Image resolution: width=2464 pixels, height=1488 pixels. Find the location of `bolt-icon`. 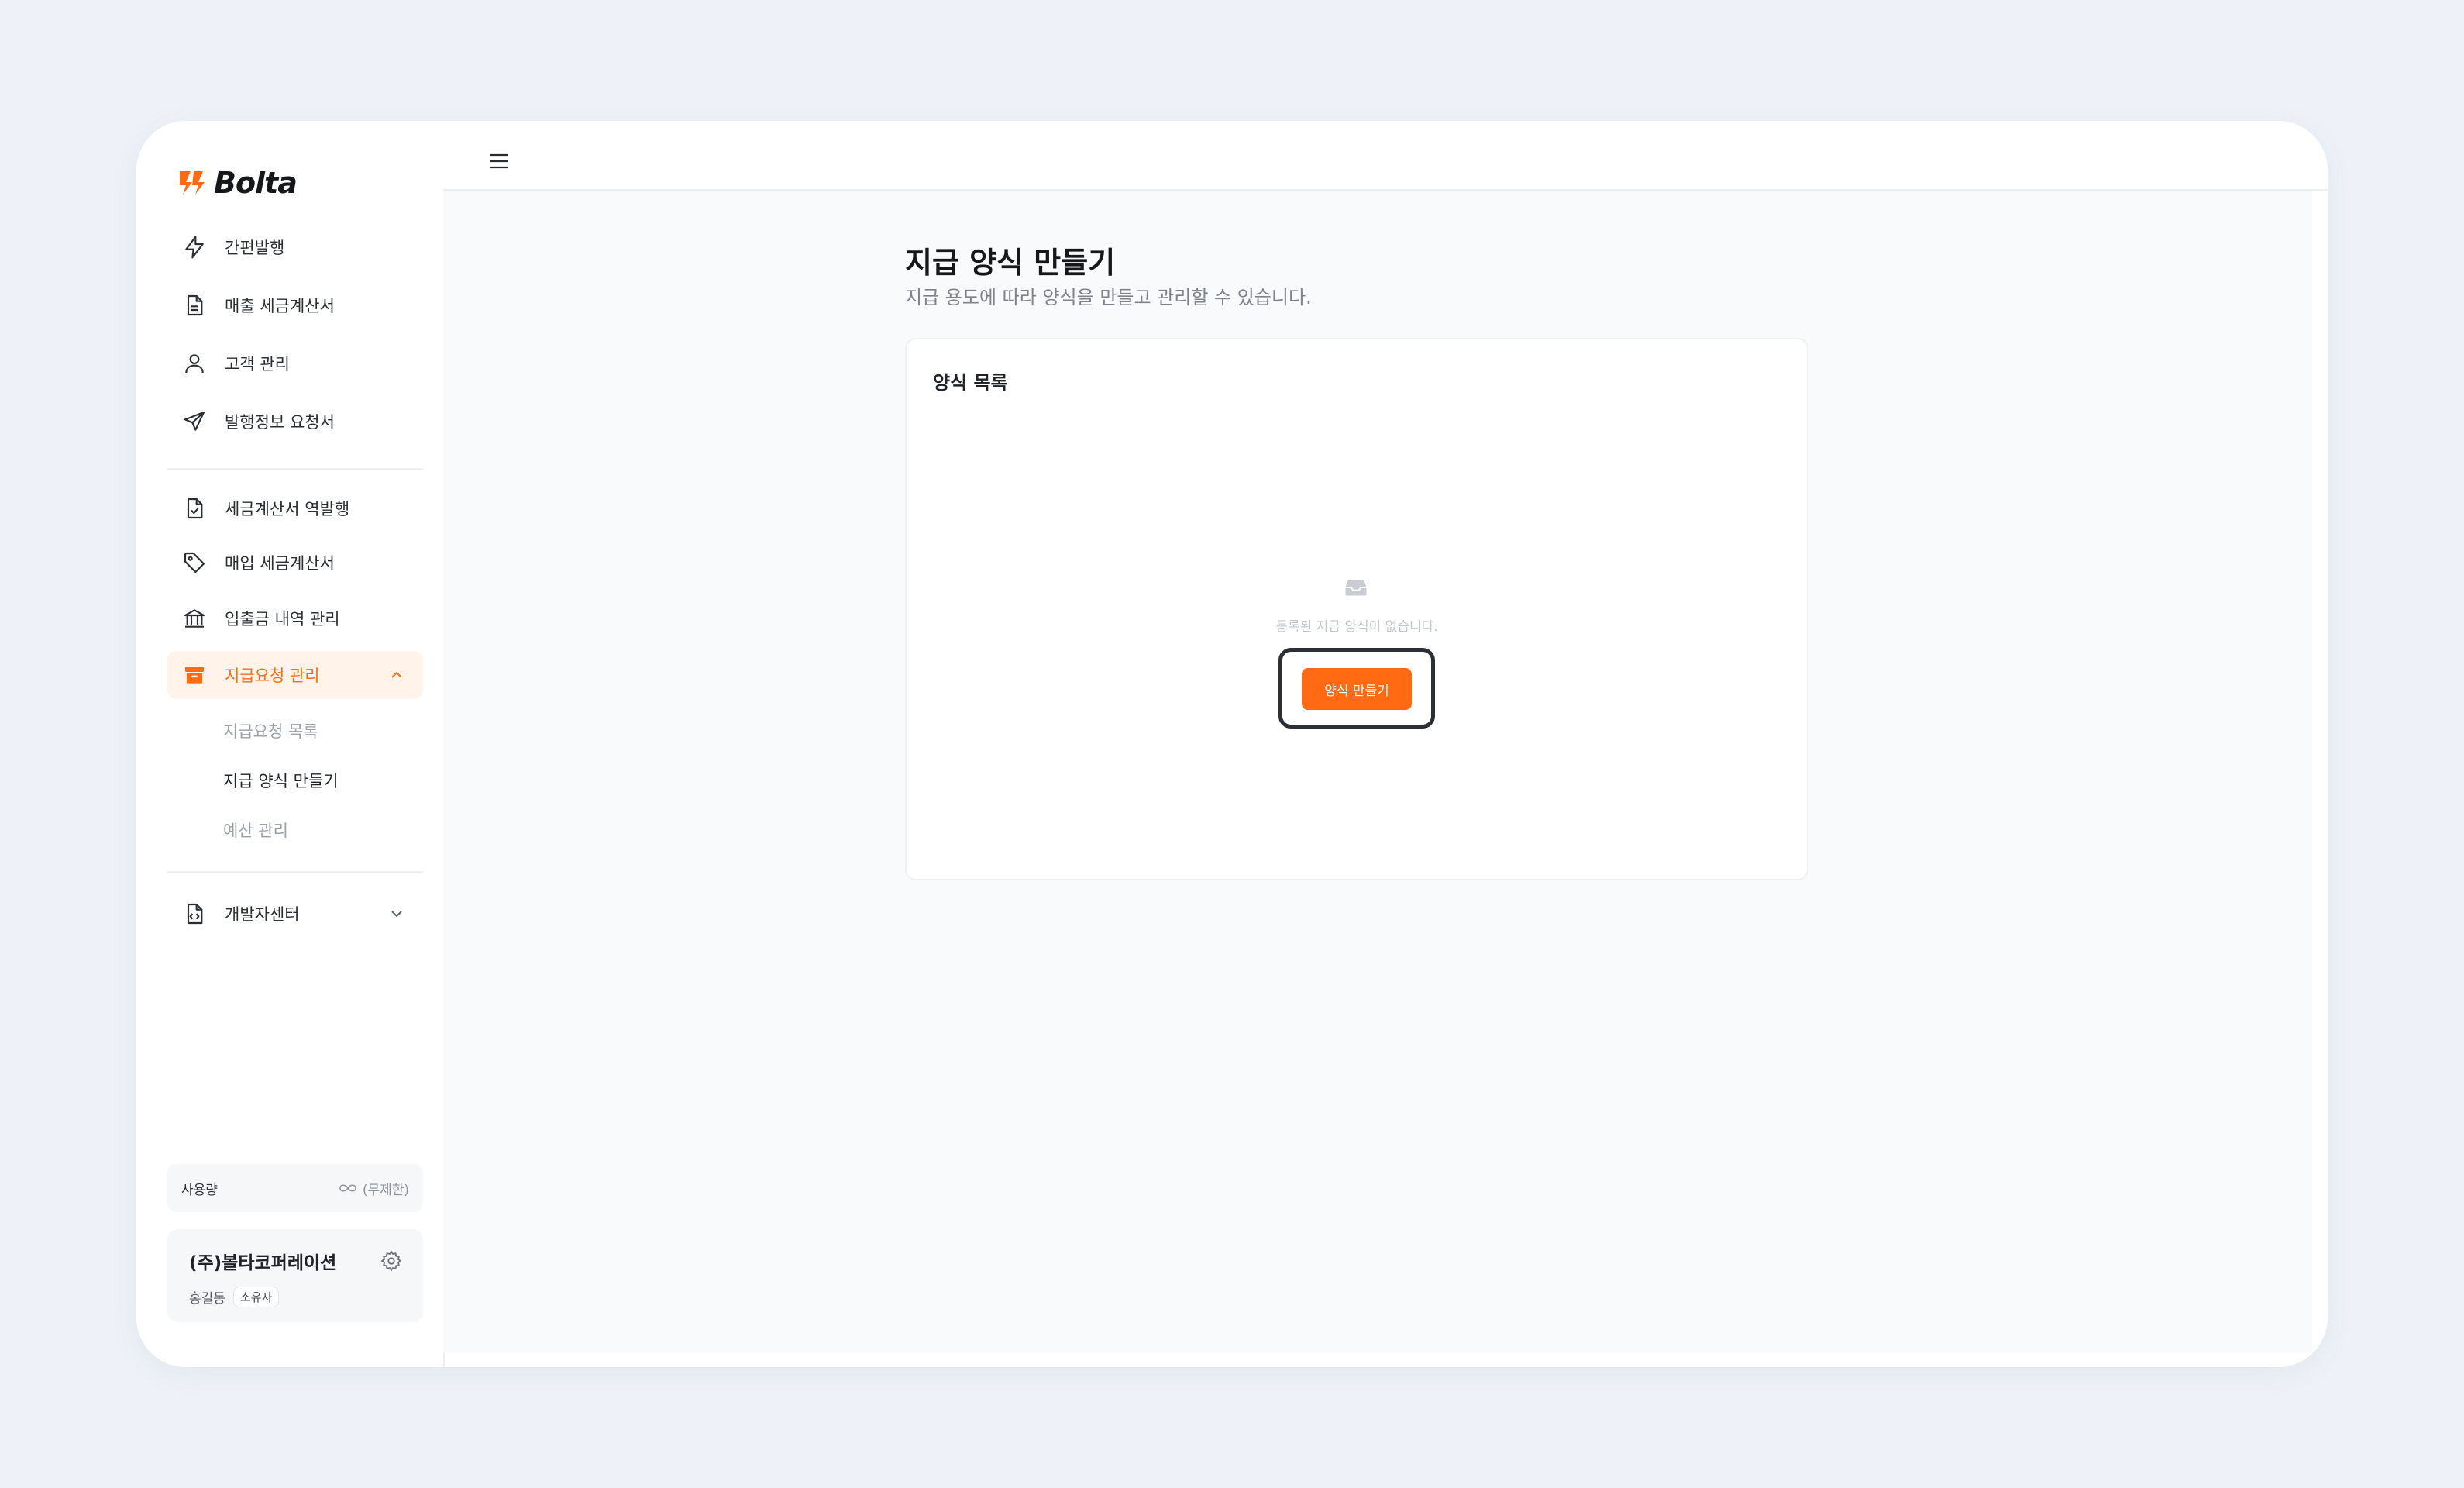

bolt-icon is located at coordinates (194, 247).